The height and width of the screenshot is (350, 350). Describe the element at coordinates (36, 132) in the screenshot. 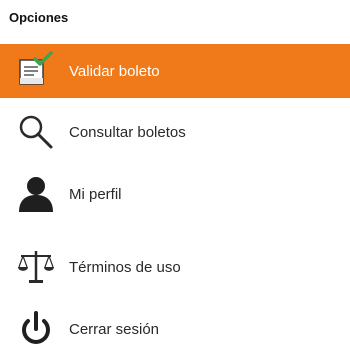

I see `search-icon` at that location.